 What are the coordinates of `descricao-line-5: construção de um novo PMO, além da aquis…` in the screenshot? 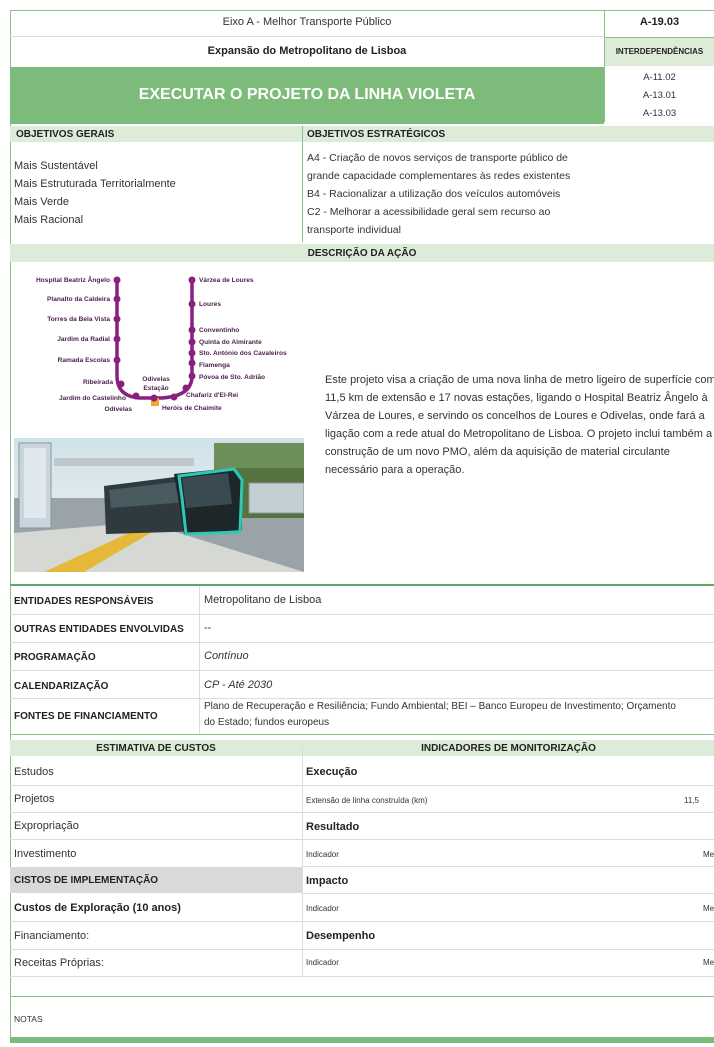 It's located at (497, 452).